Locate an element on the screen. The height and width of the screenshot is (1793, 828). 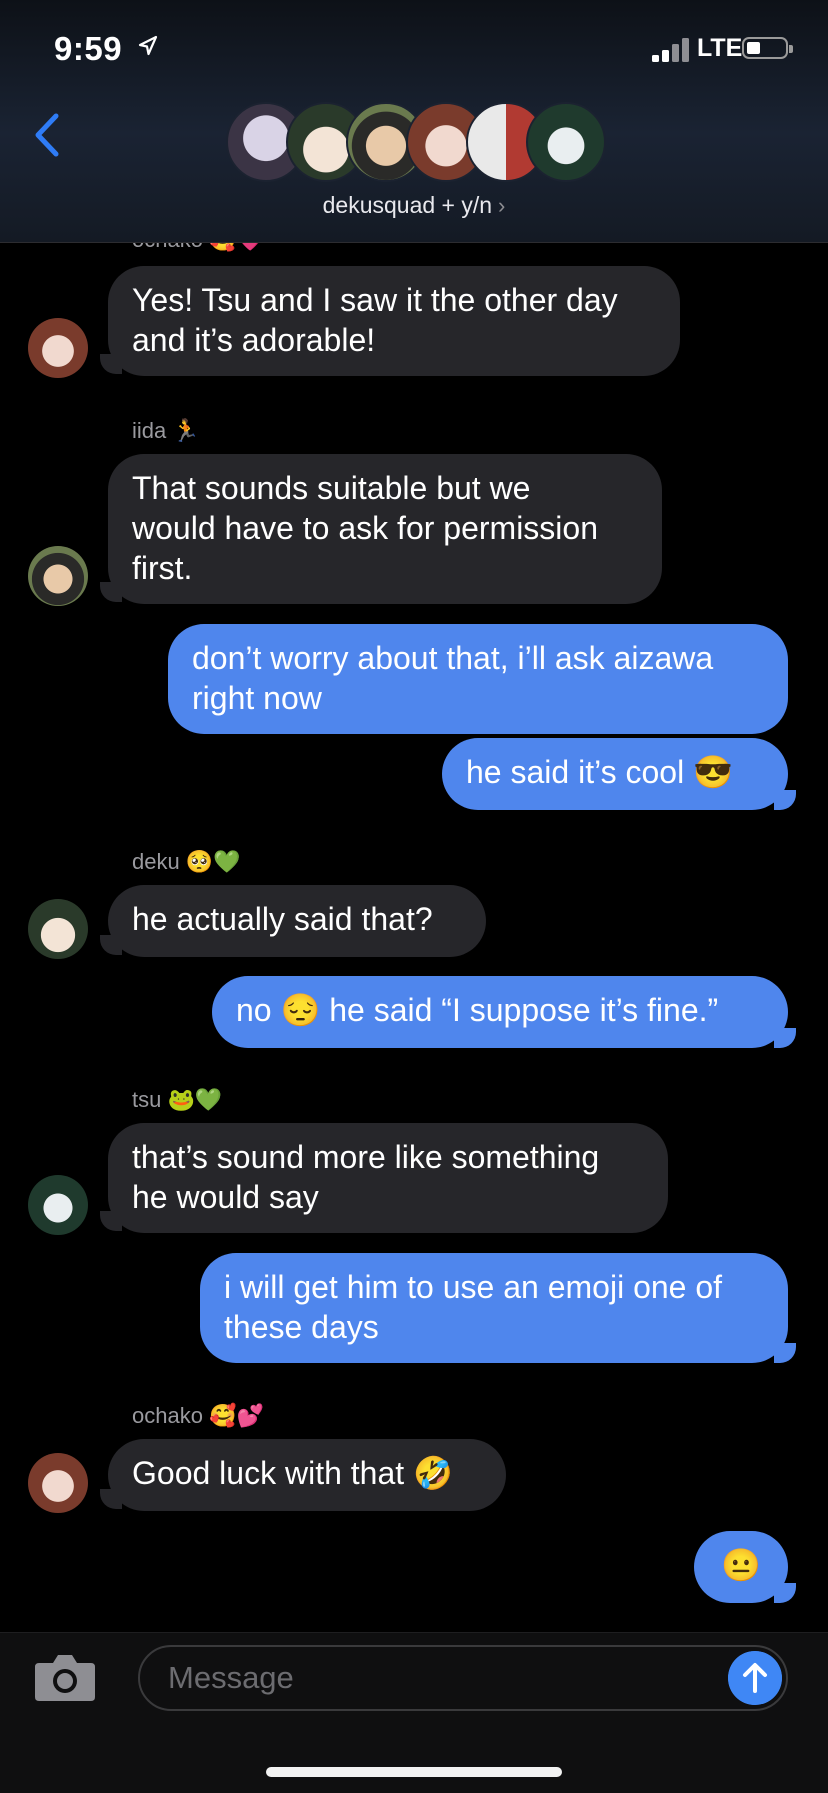
chevron-right-icon: › is located at coordinates (502, 205).